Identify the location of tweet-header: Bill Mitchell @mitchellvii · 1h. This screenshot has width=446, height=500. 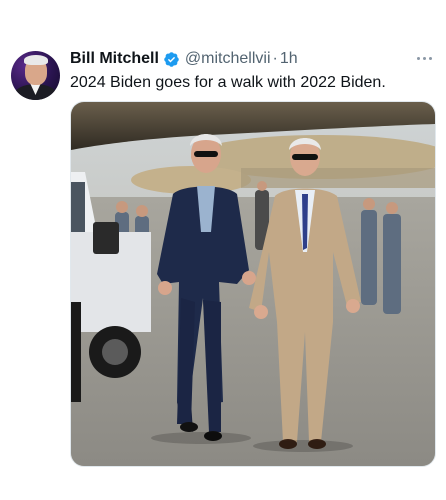
(184, 59).